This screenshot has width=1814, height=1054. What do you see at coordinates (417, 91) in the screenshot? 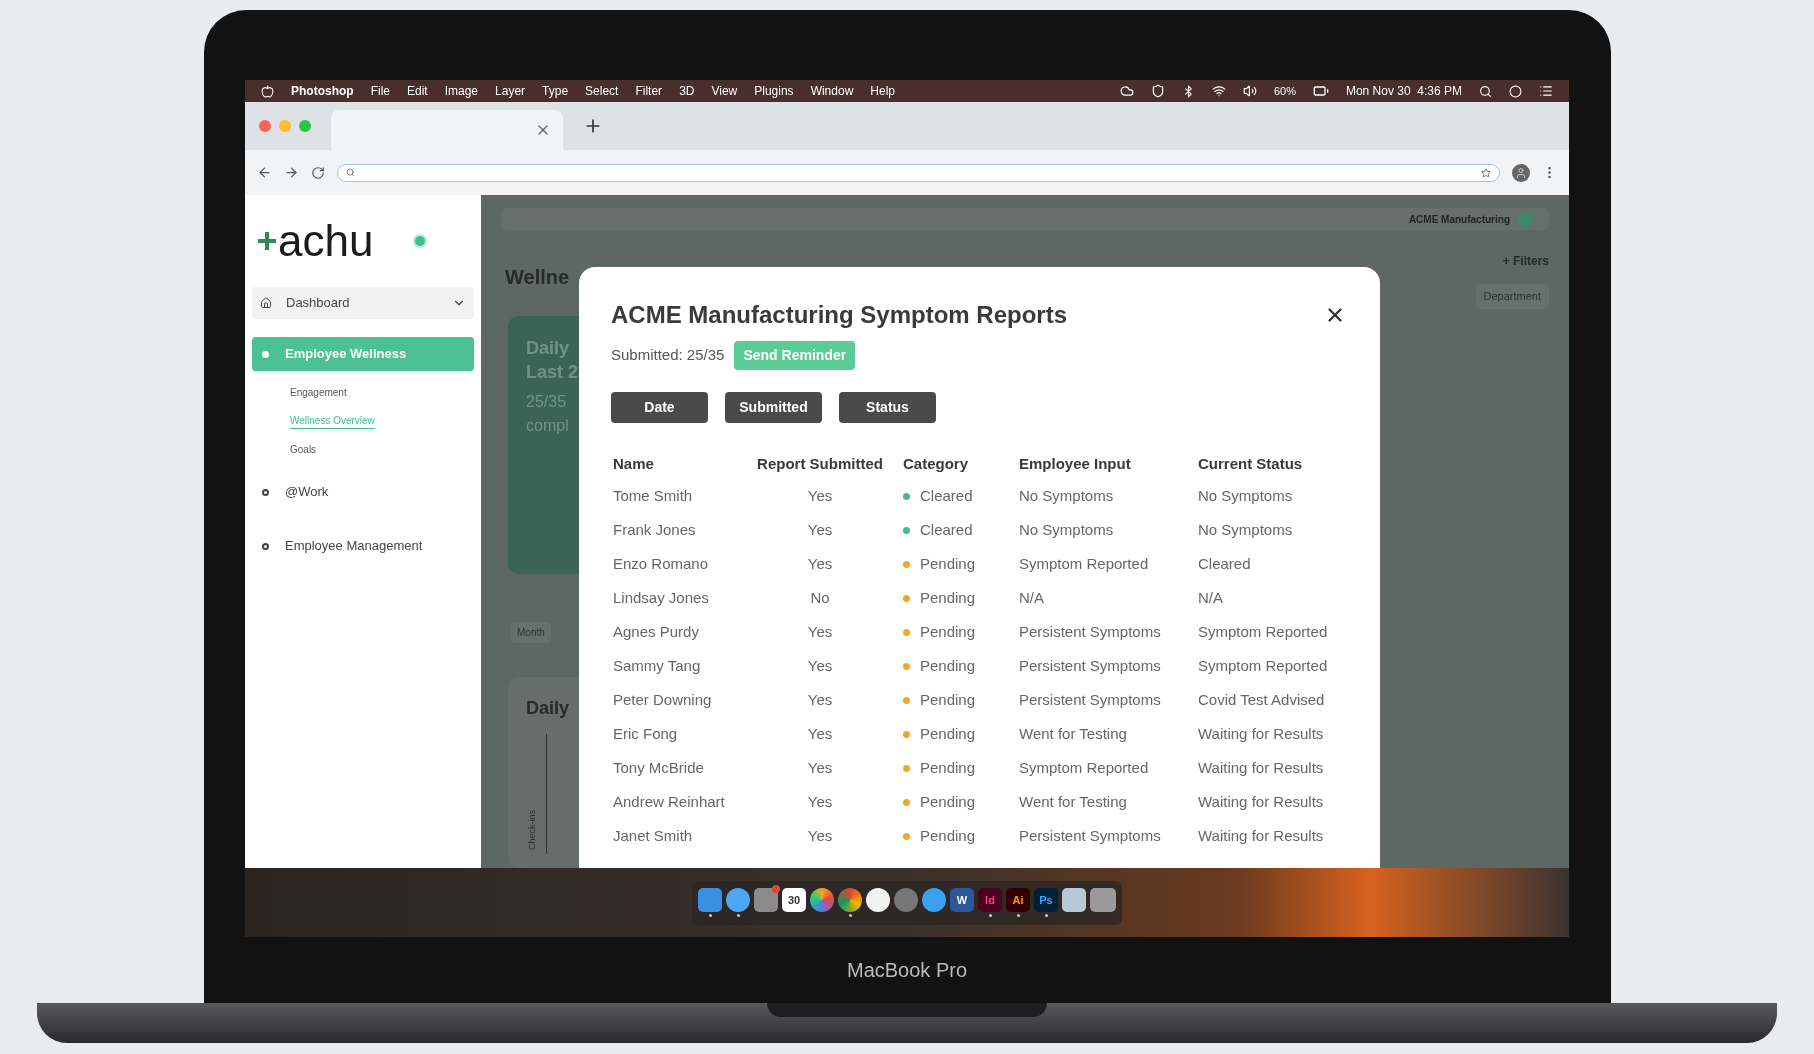
I see `menu-item: Edit` at bounding box center [417, 91].